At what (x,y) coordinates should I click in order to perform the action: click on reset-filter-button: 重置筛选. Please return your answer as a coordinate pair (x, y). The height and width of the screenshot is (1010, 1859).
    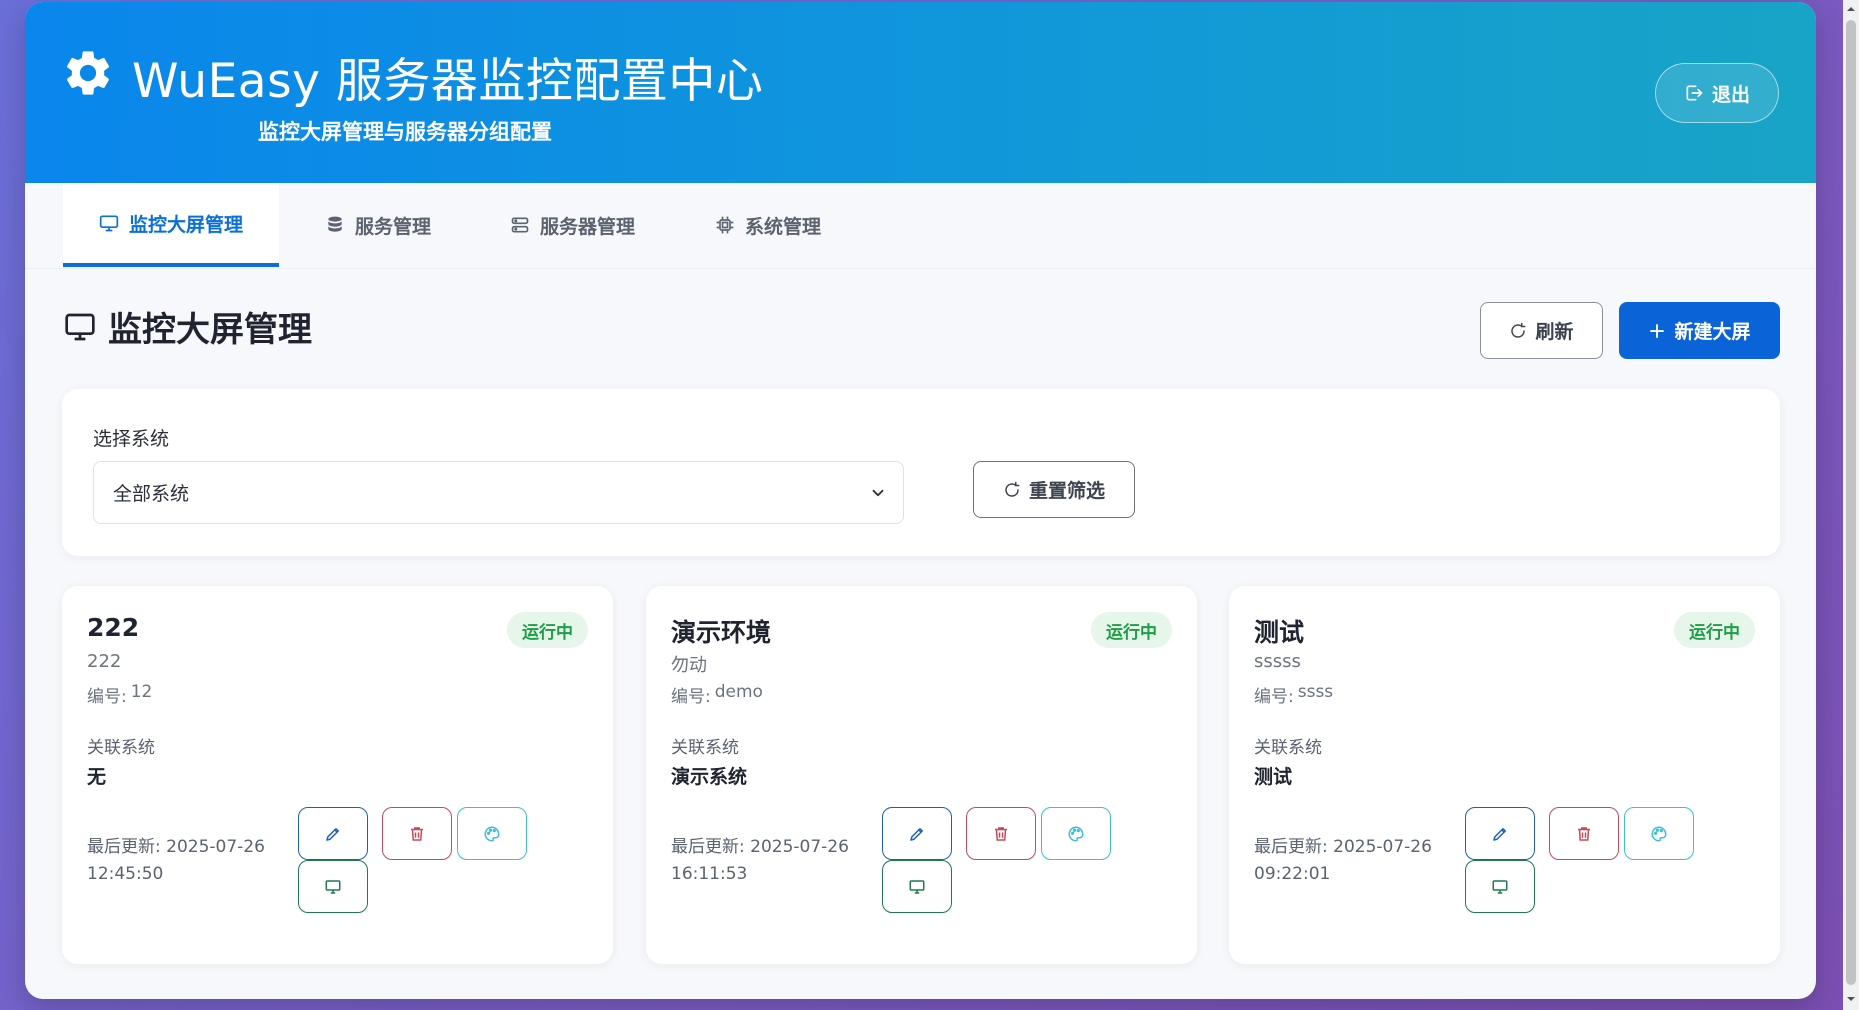
    Looking at the image, I should click on (1054, 489).